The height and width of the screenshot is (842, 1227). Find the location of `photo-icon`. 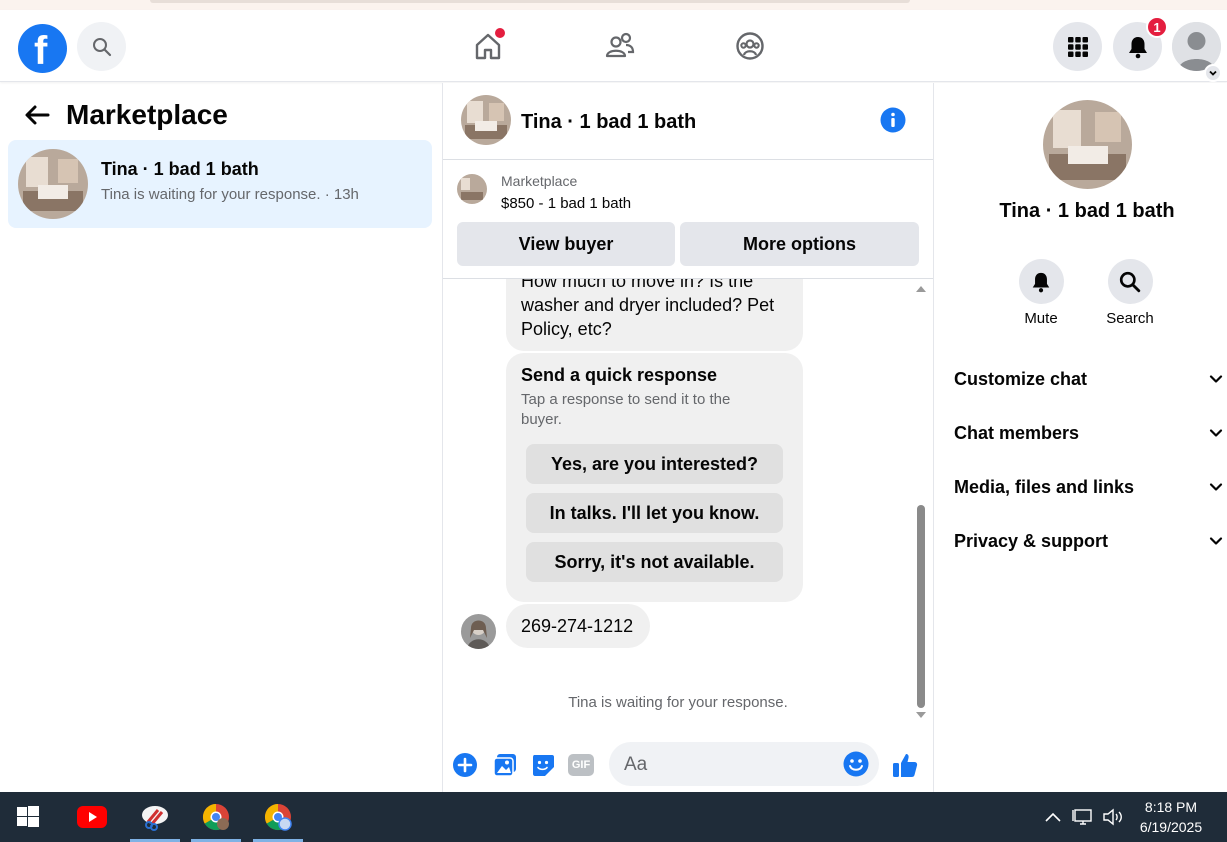

photo-icon is located at coordinates (504, 765).